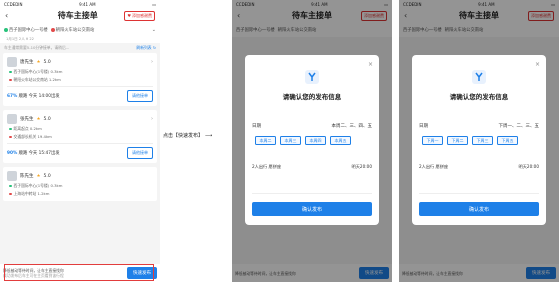 The image size is (559, 282). Describe the element at coordinates (457, 140) in the screenshot. I see `date-chip: 下周二` at that location.